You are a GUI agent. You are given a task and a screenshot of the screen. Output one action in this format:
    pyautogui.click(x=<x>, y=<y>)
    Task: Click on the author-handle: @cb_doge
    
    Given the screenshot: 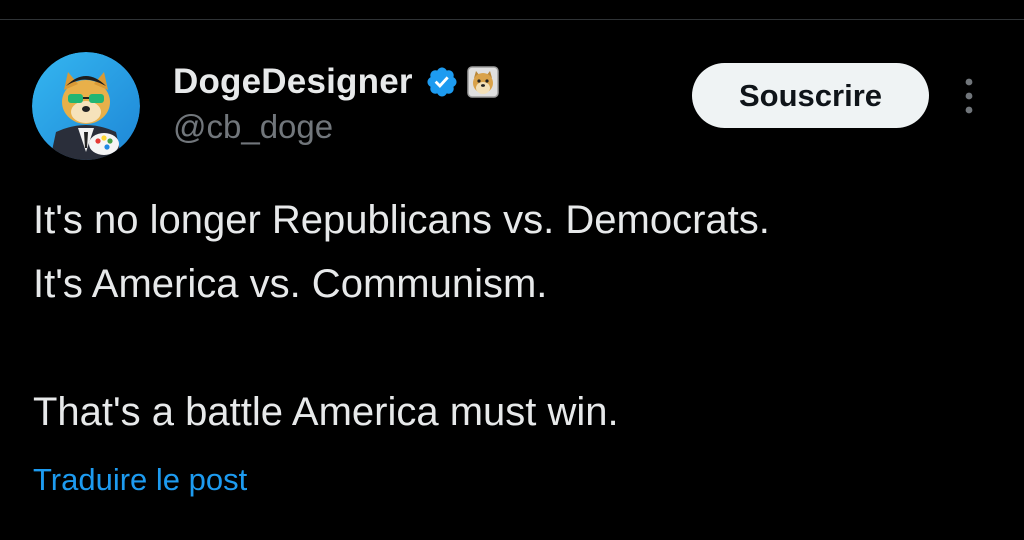 What is the action you would take?
    pyautogui.click(x=253, y=127)
    